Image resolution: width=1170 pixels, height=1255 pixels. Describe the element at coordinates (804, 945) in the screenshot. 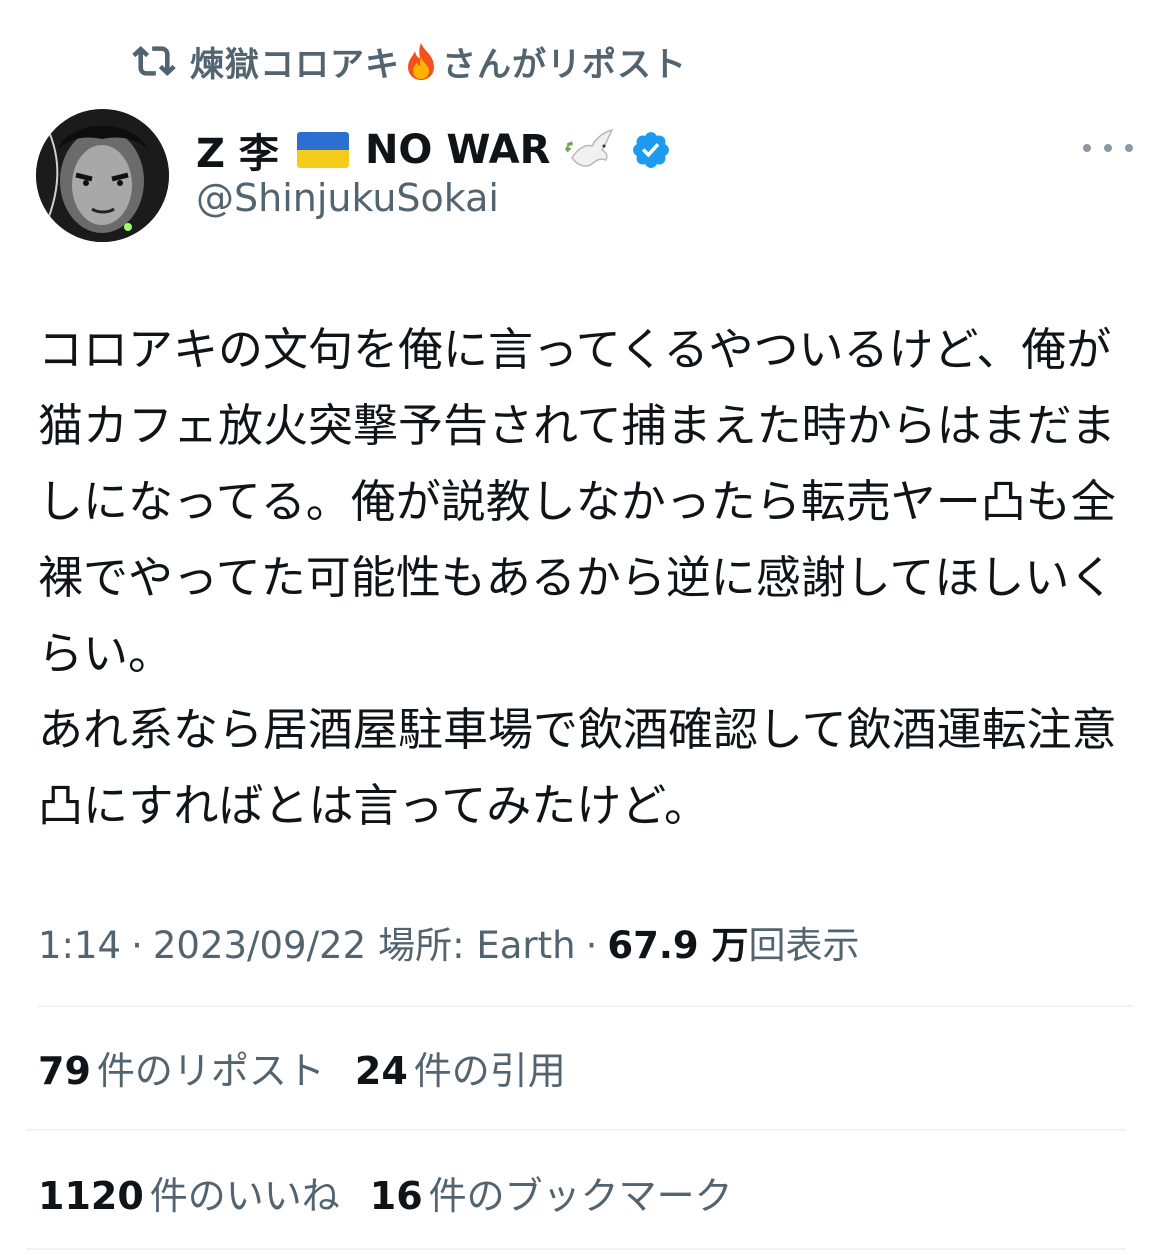

I see `views-label: 回表示` at that location.